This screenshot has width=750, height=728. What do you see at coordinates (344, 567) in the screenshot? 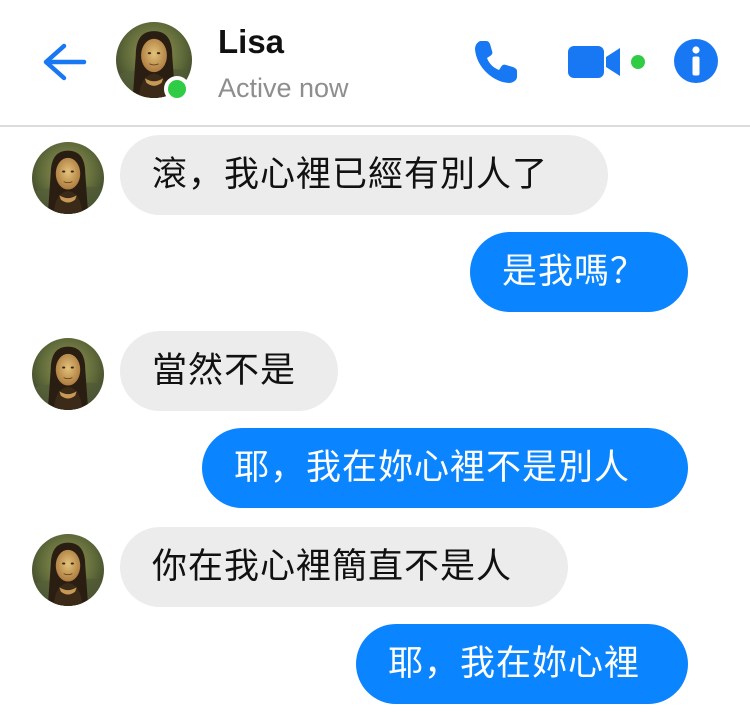
I see `incoming-message: 你在我心裡簡直不是人` at bounding box center [344, 567].